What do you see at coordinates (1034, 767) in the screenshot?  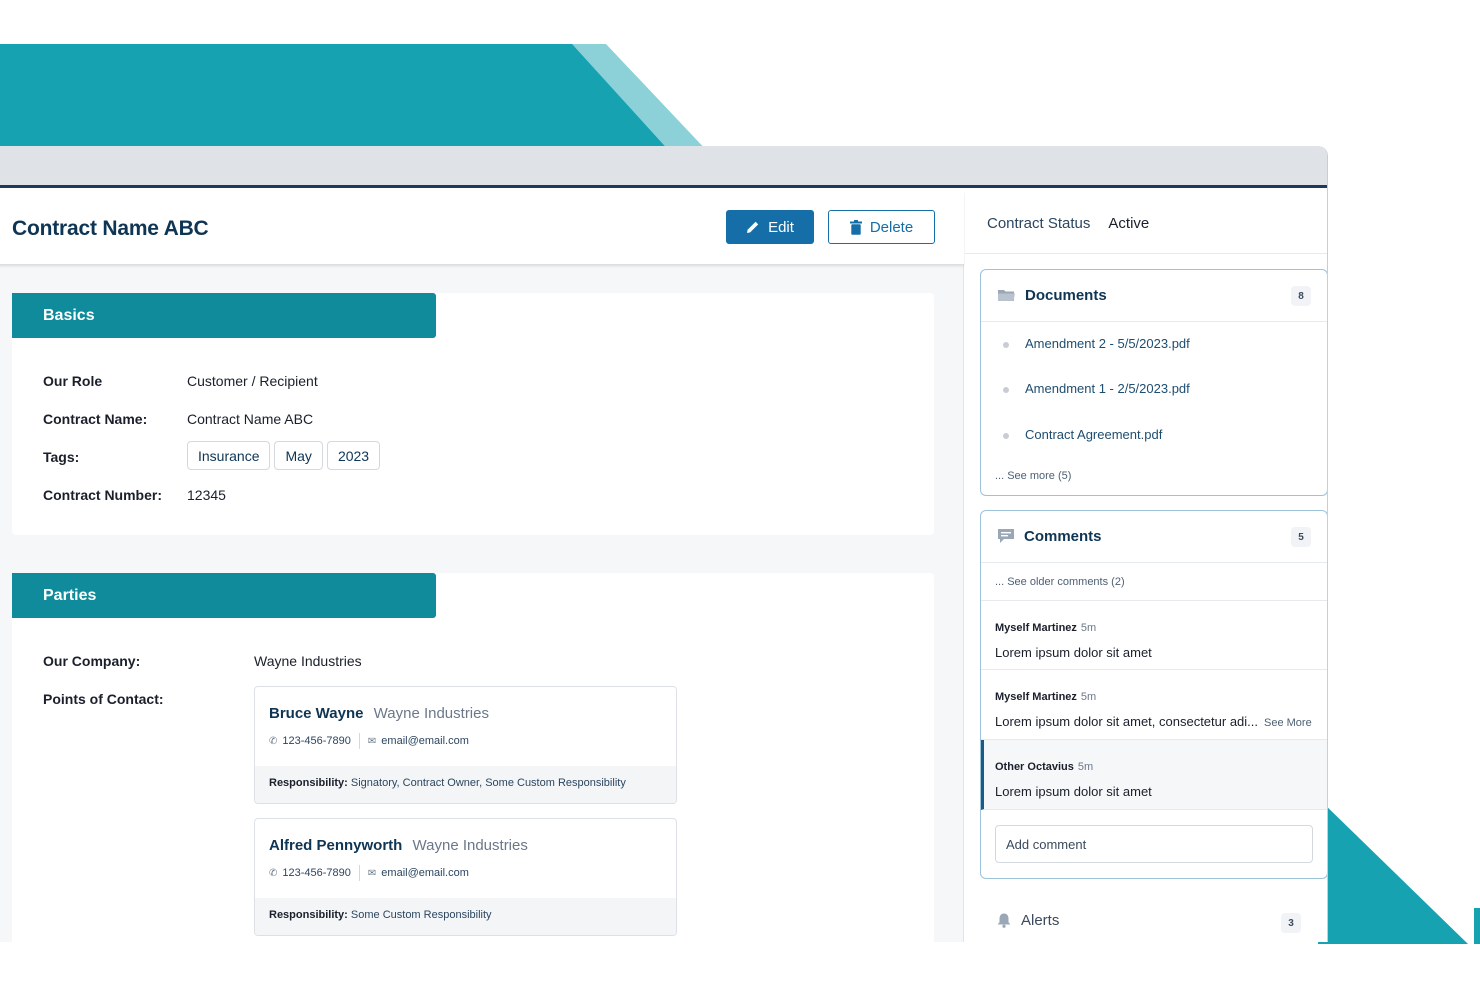 I see `comment-author: Other Octavius` at bounding box center [1034, 767].